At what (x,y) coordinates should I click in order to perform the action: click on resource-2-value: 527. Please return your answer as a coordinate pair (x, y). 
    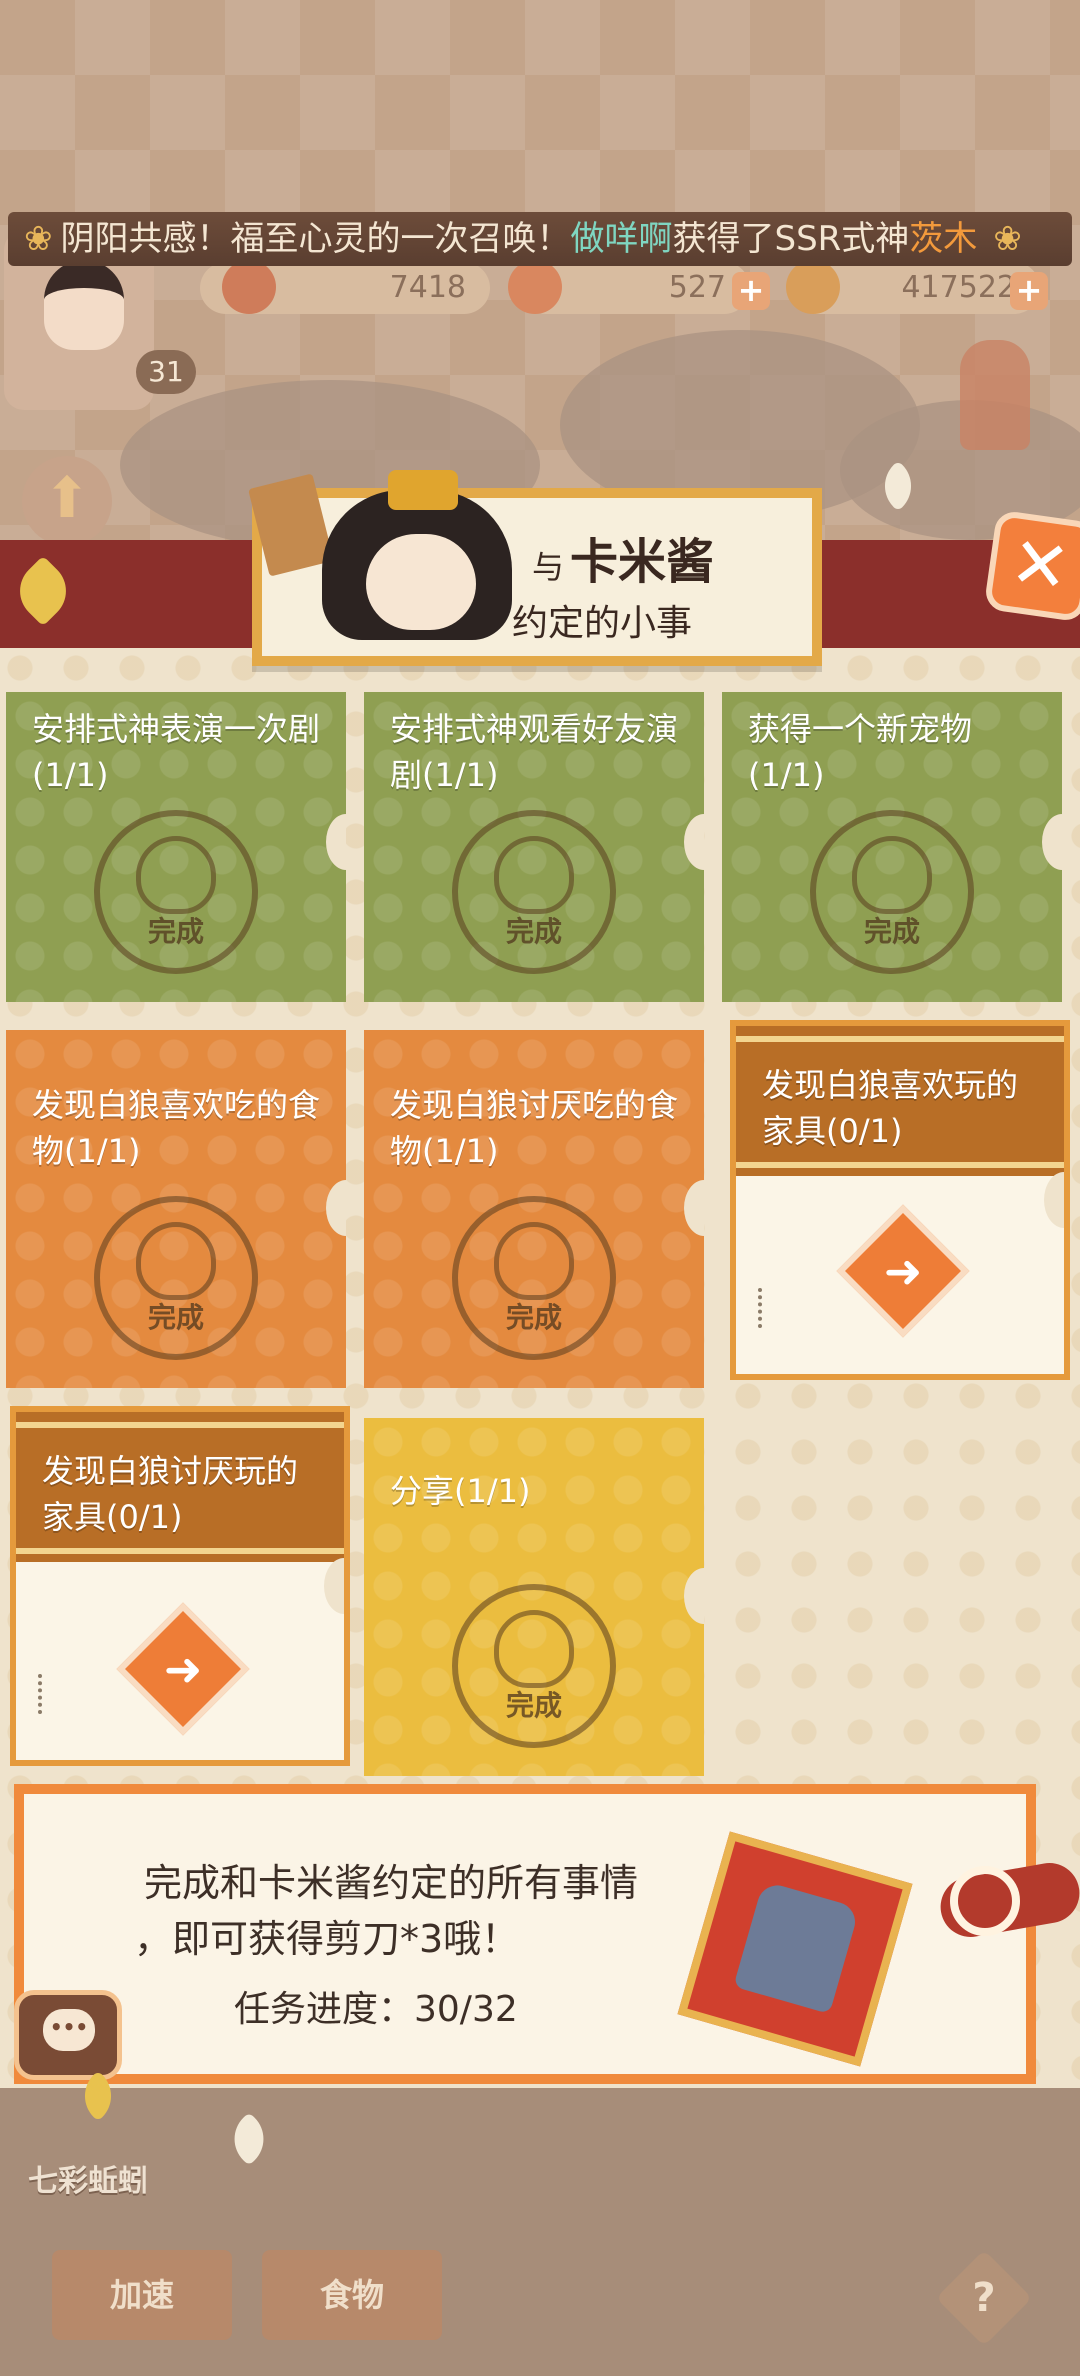
    Looking at the image, I should click on (697, 287).